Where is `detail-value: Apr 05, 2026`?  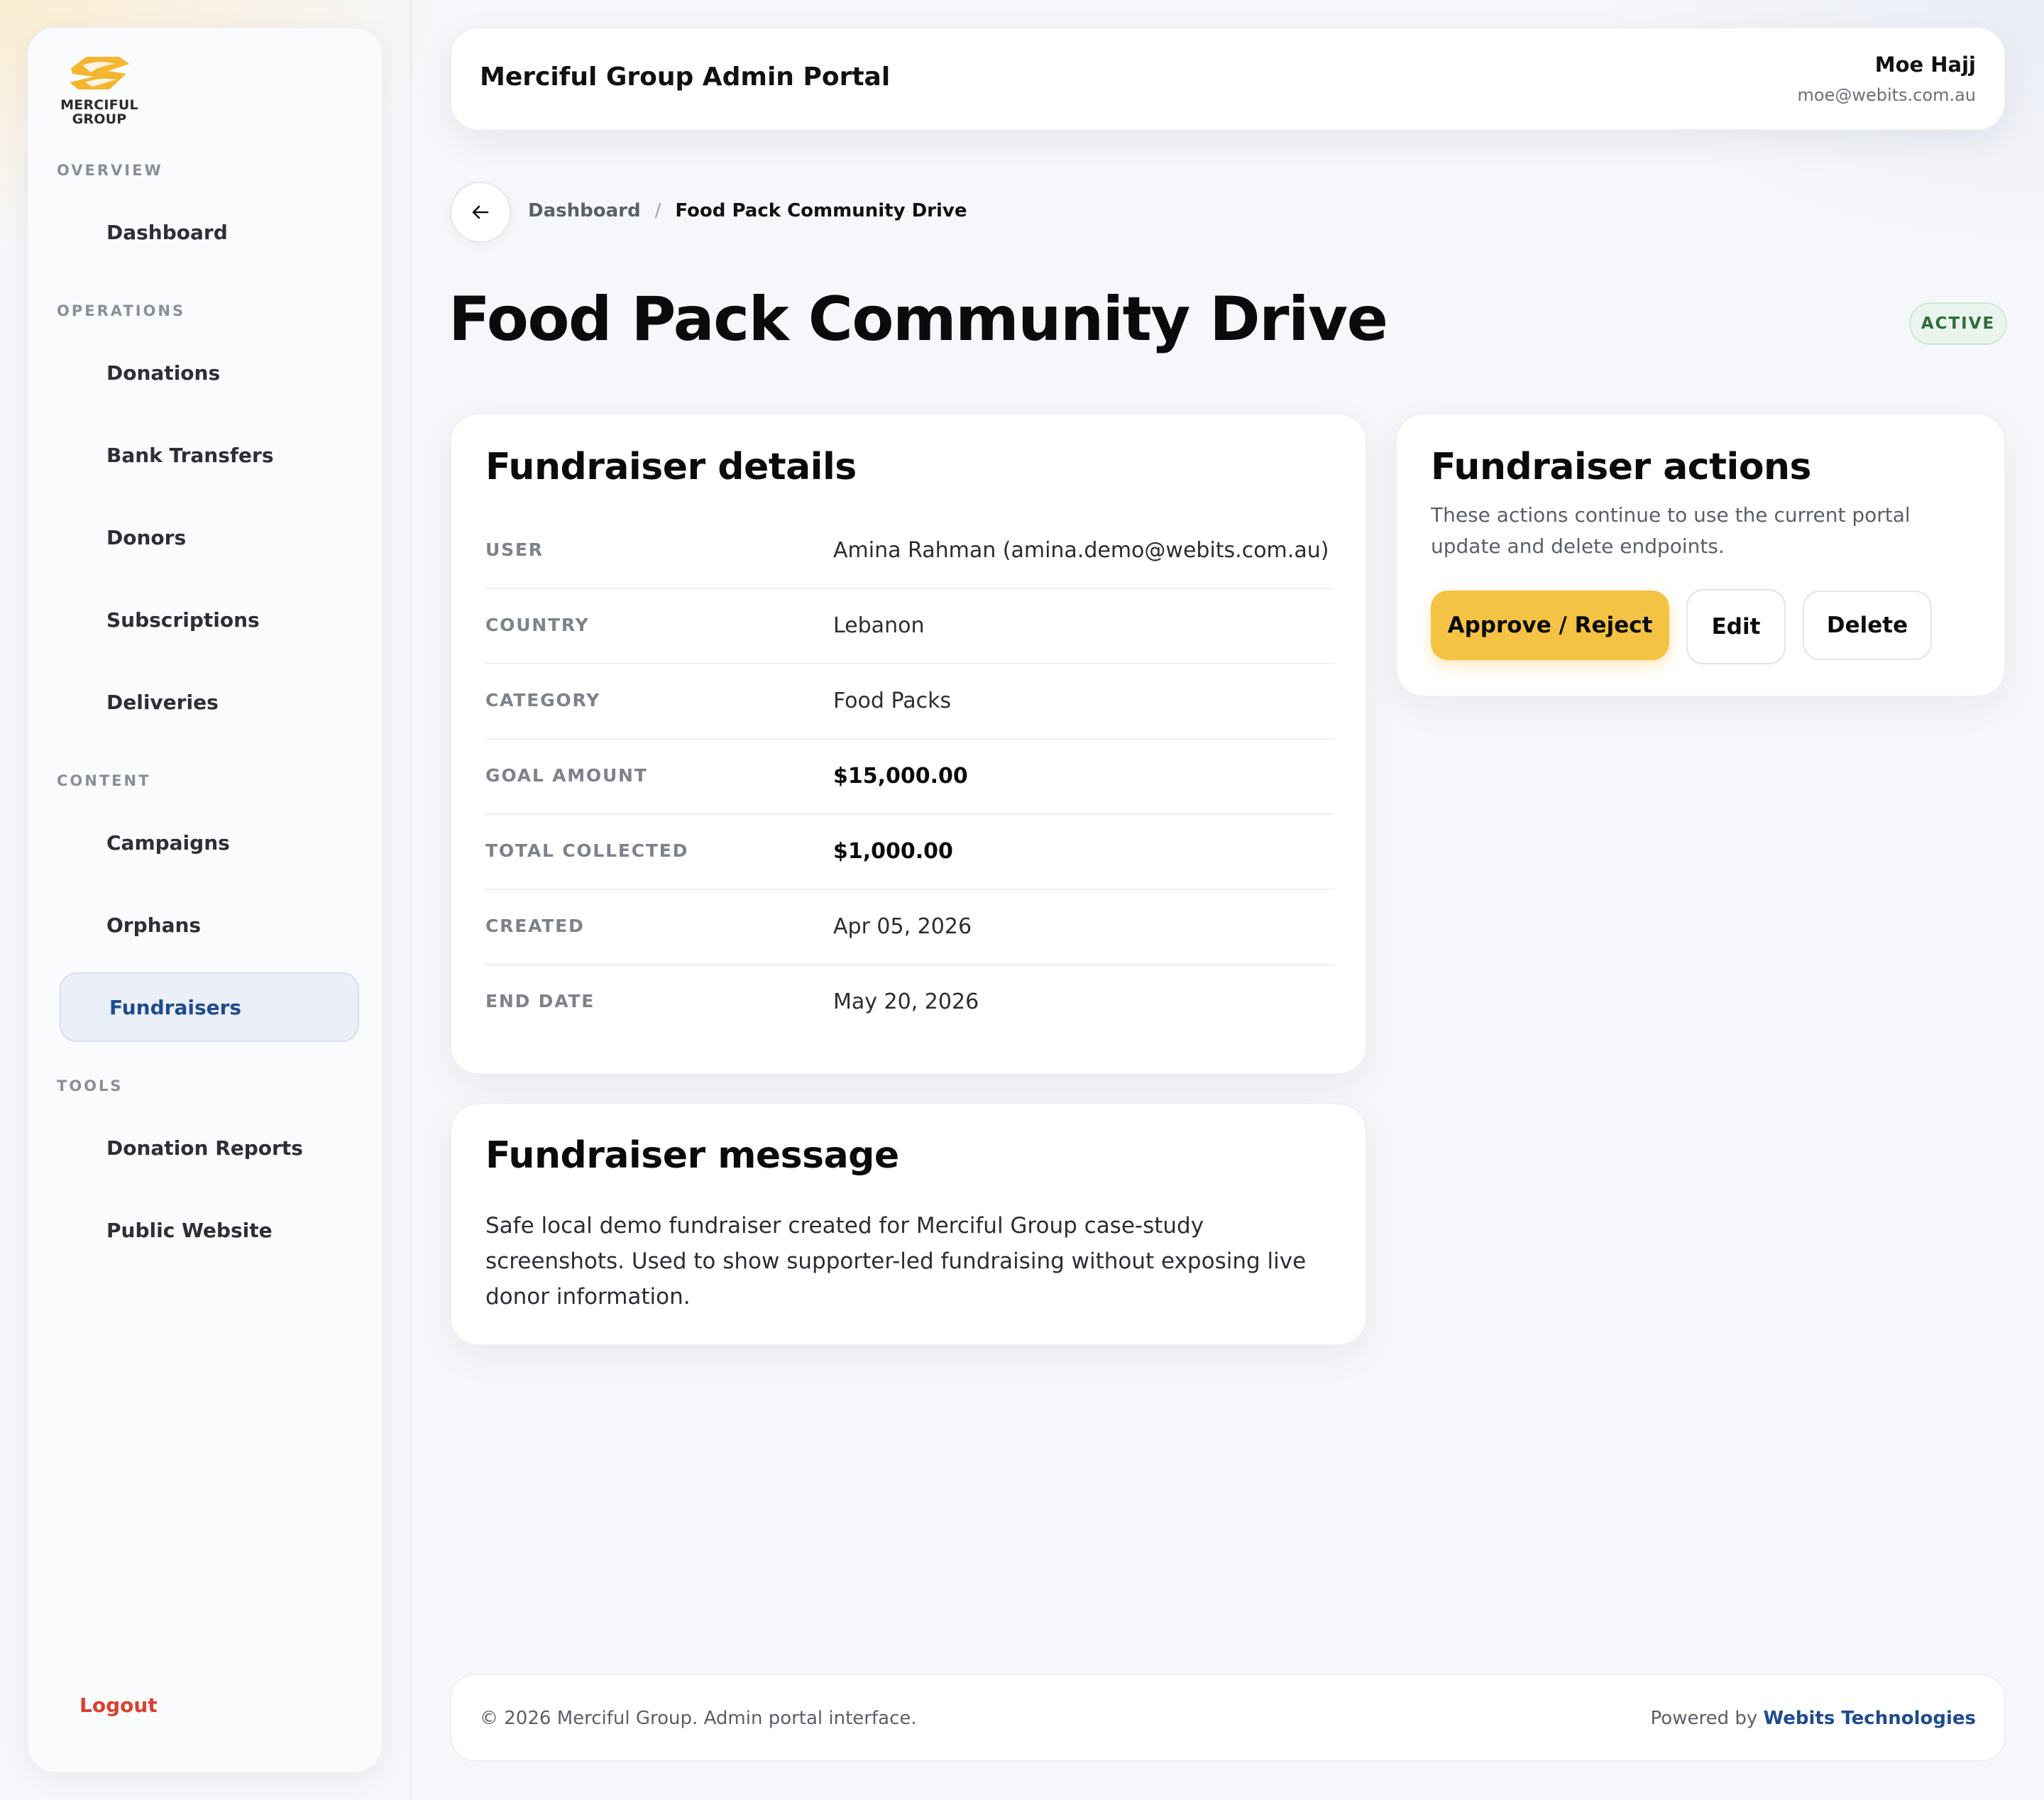 detail-value: Apr 05, 2026 is located at coordinates (902, 927).